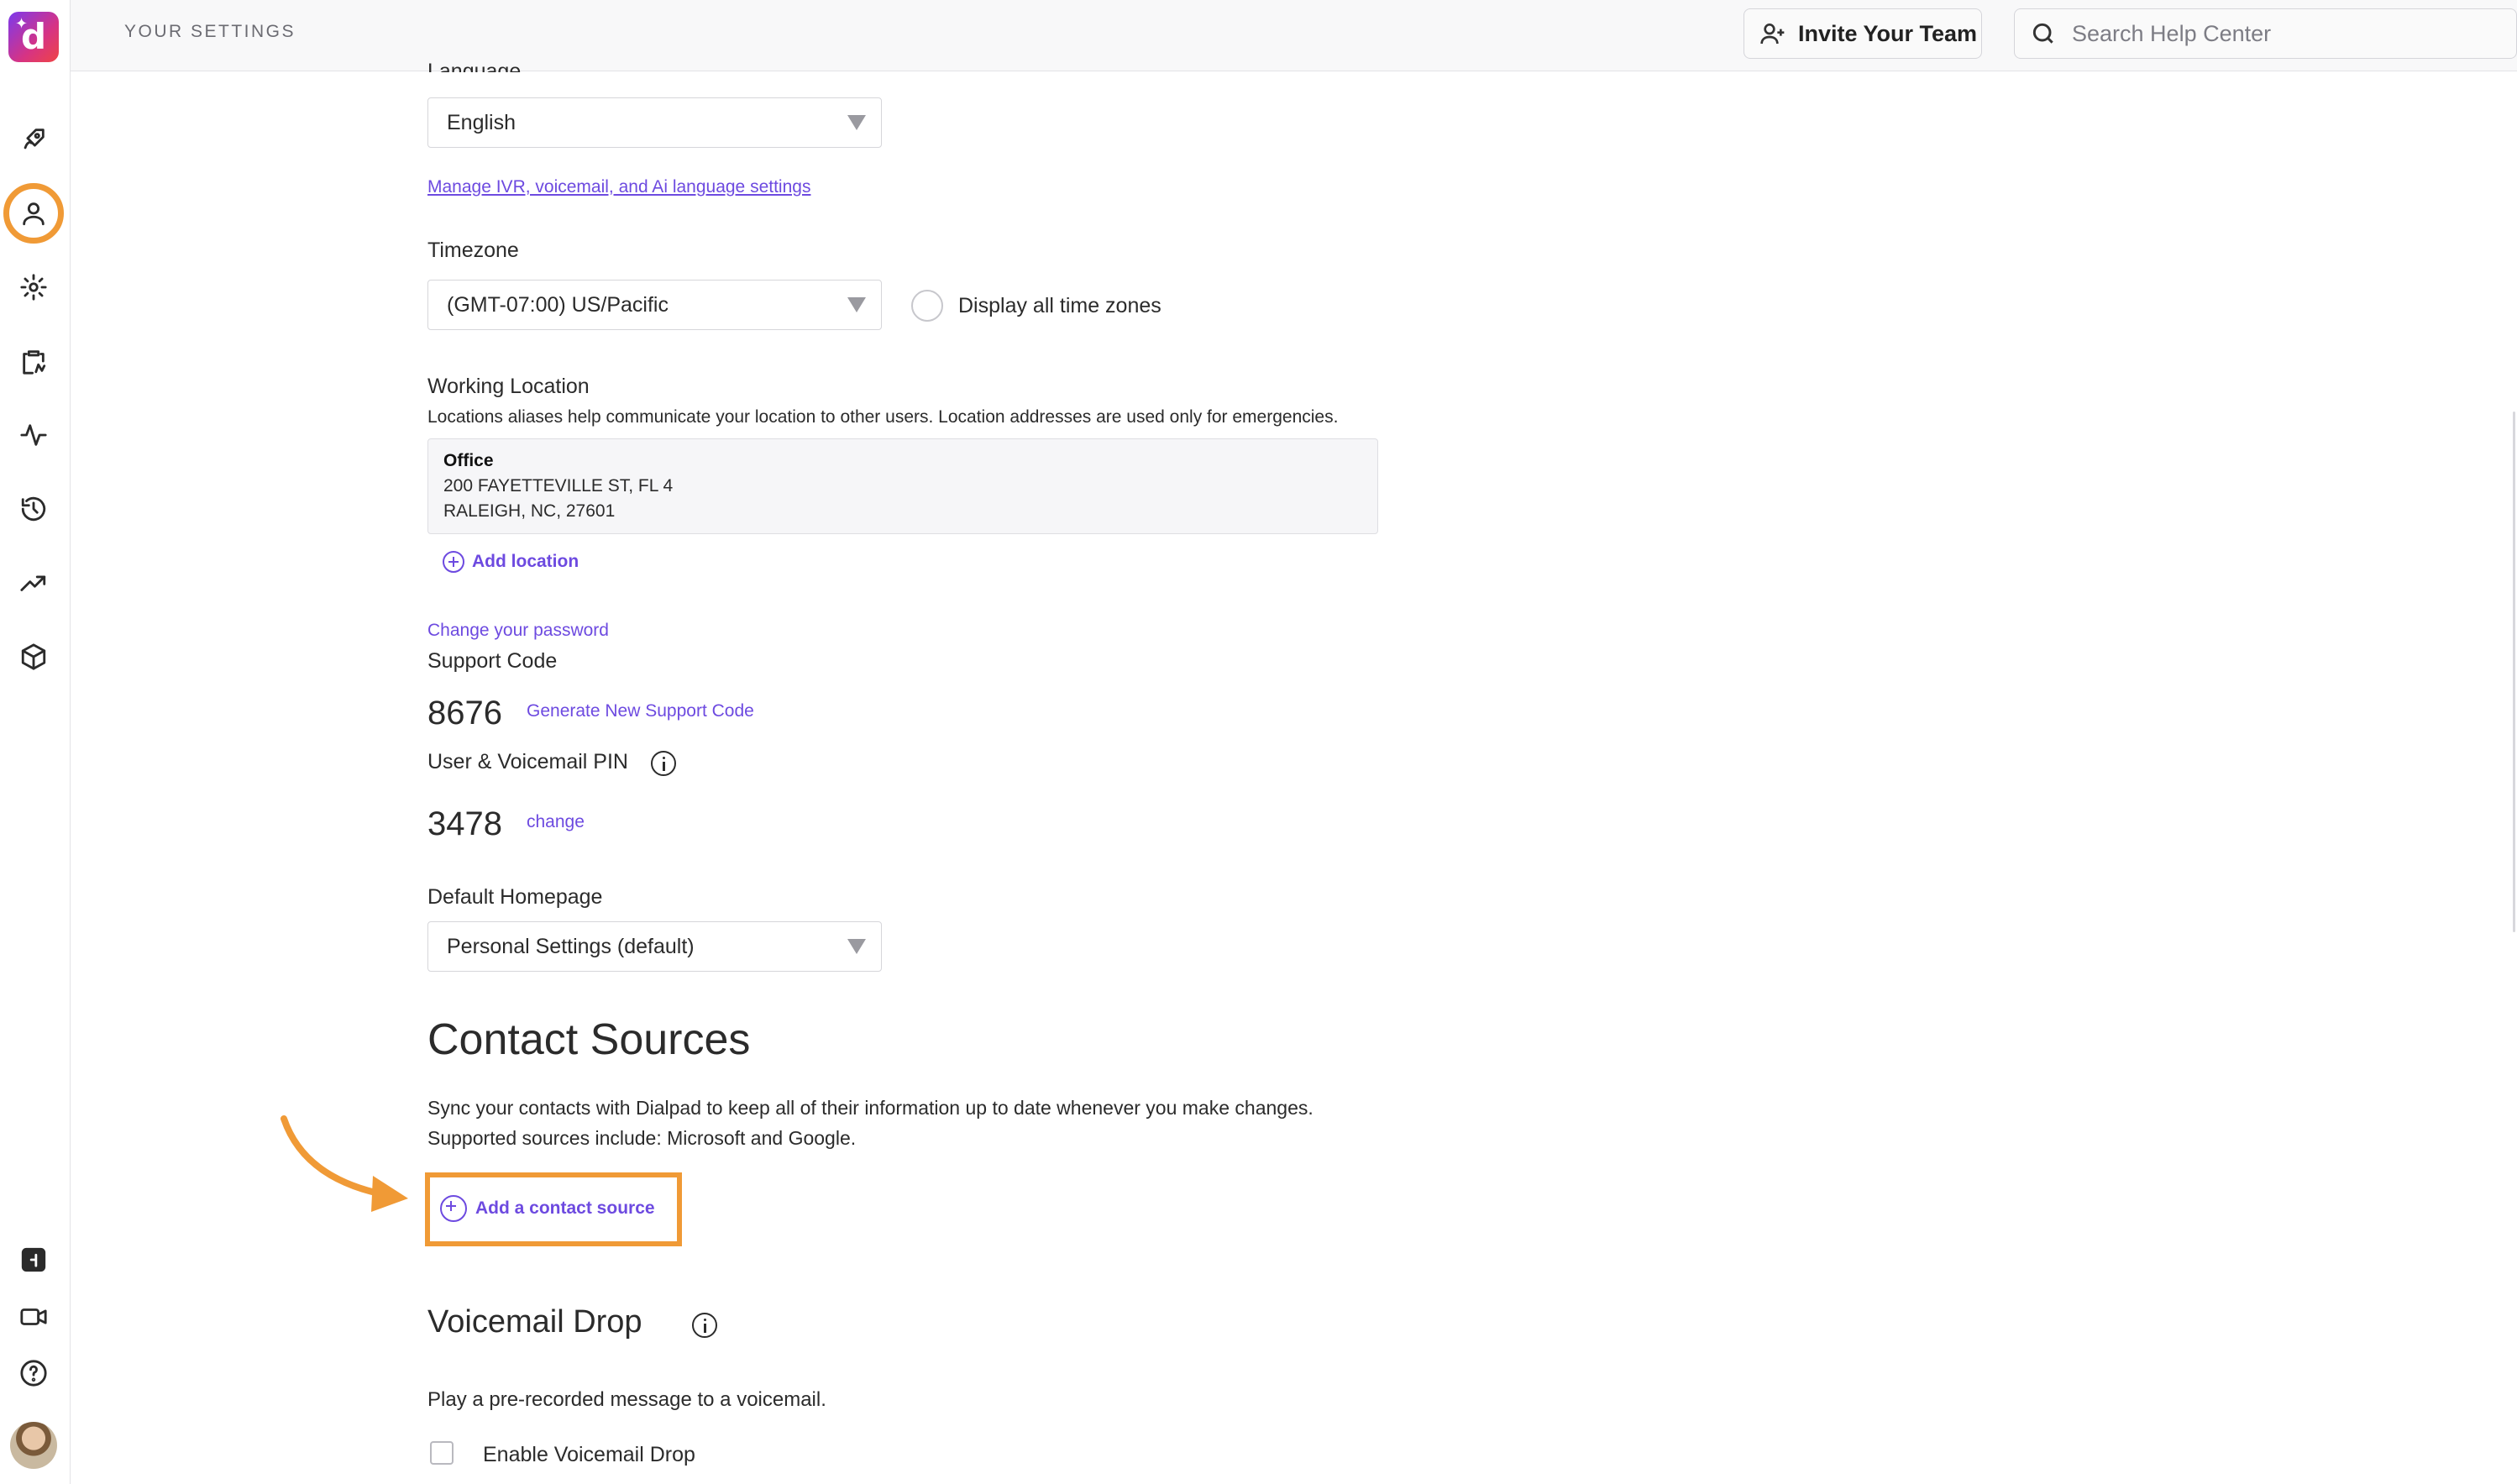  What do you see at coordinates (33, 509) in the screenshot?
I see `history-icon` at bounding box center [33, 509].